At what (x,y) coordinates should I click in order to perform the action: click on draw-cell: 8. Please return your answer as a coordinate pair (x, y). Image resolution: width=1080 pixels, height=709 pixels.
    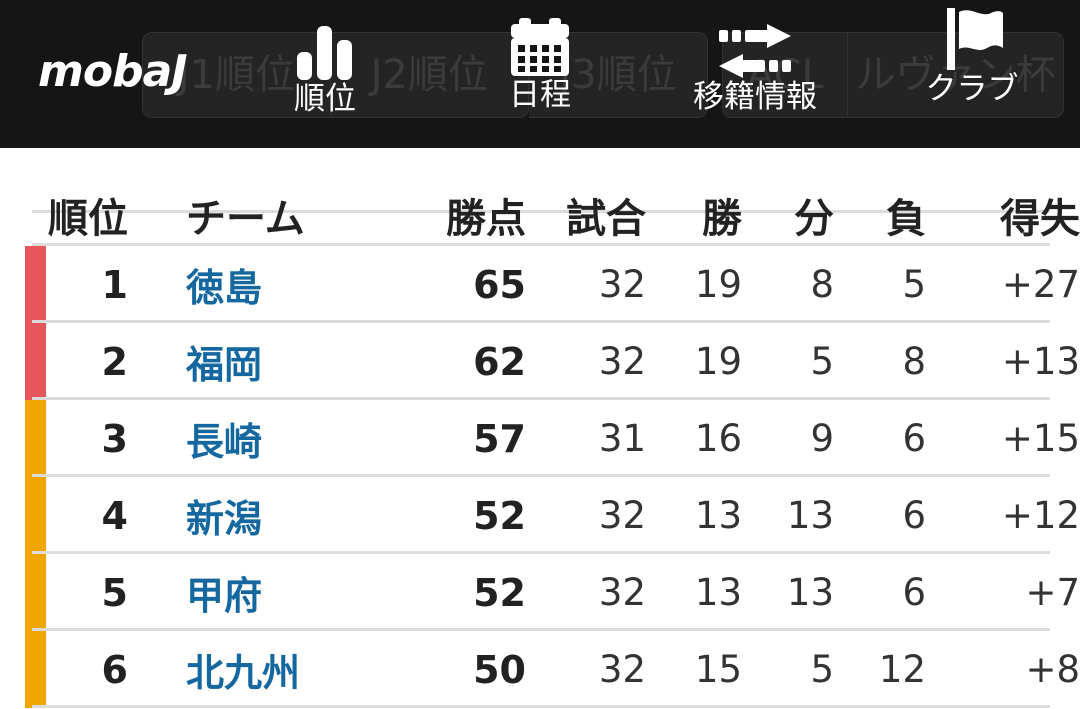
    Looking at the image, I should click on (788, 284).